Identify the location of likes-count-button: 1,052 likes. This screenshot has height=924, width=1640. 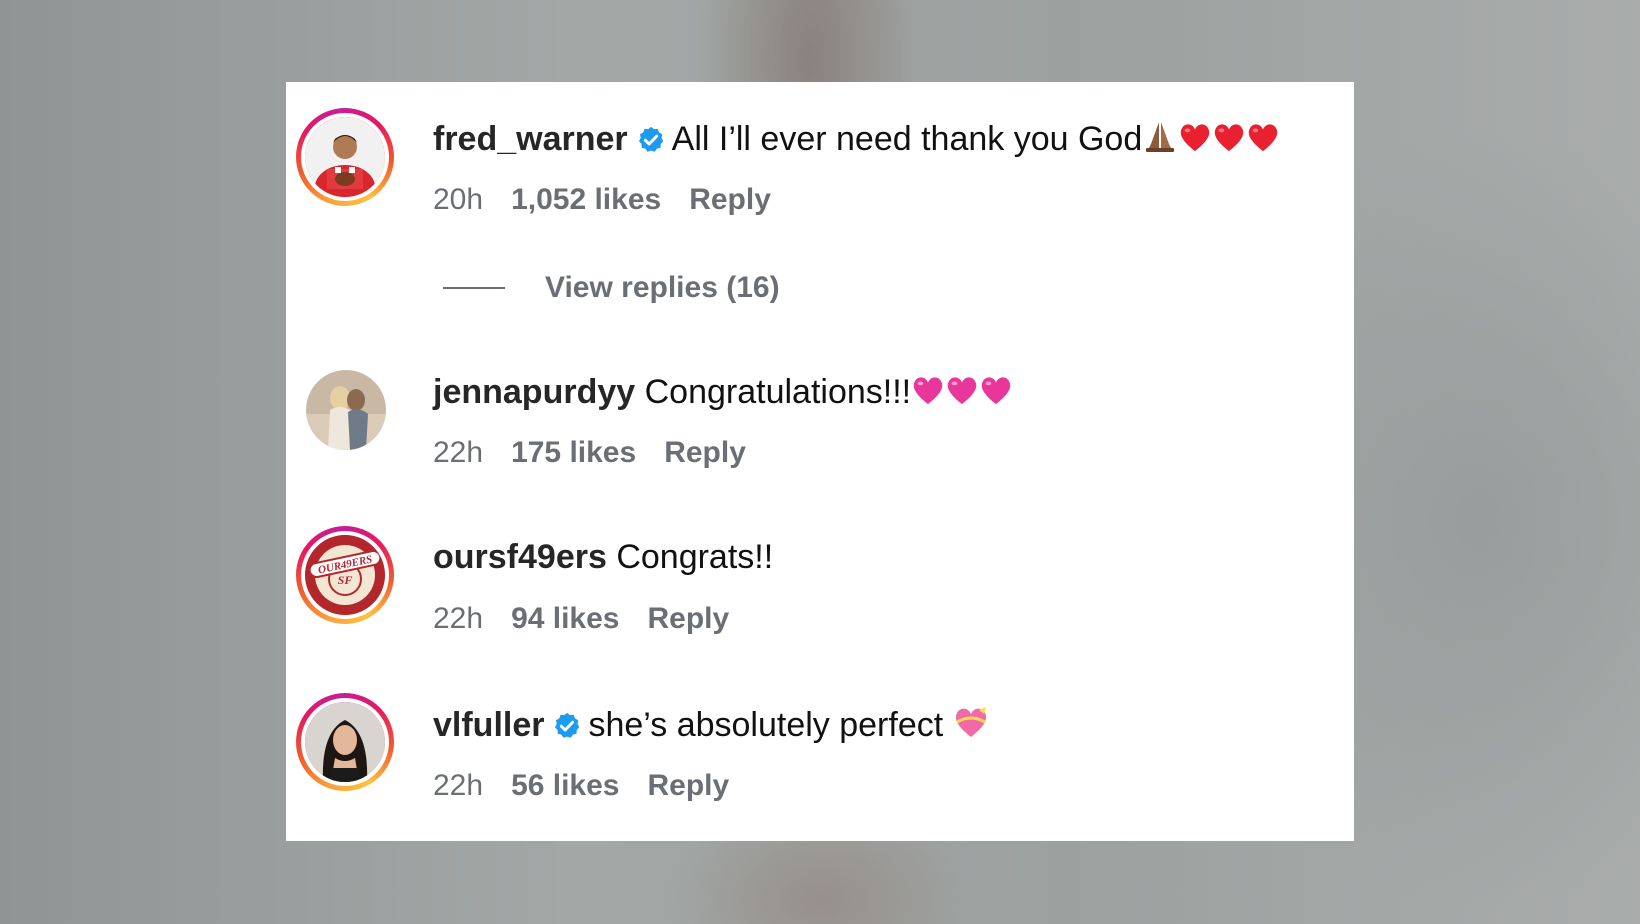
(586, 200).